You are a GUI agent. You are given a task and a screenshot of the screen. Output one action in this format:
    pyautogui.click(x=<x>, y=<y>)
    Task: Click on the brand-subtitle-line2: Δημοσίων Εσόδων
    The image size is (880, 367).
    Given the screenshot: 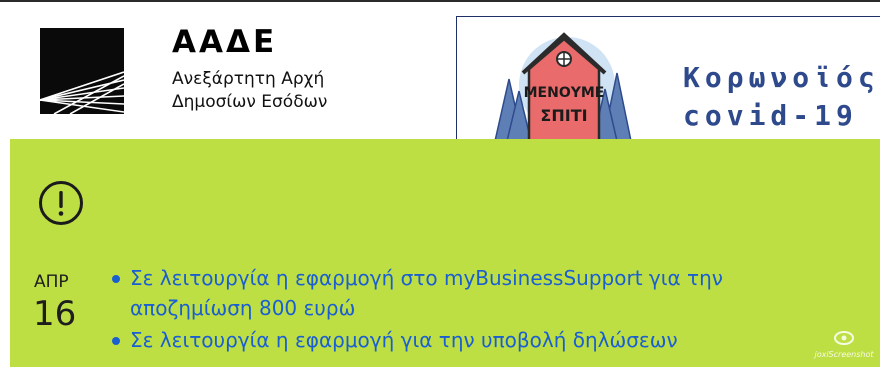 What is the action you would take?
    pyautogui.click(x=250, y=102)
    